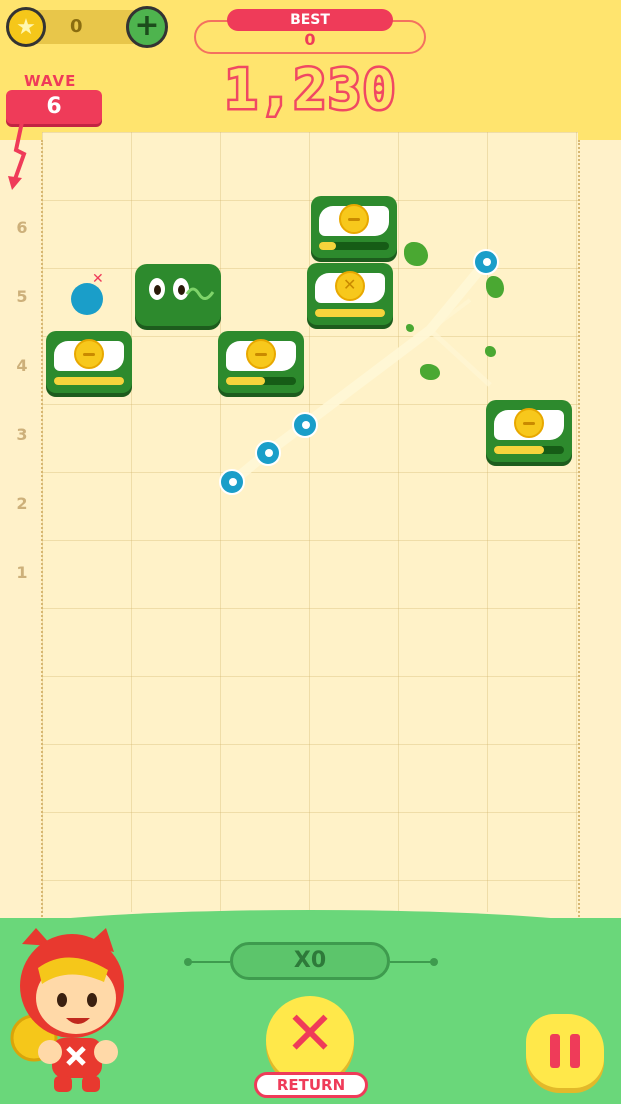 Image resolution: width=621 pixels, height=1104 pixels. I want to click on return-button: ✕, so click(310, 1040).